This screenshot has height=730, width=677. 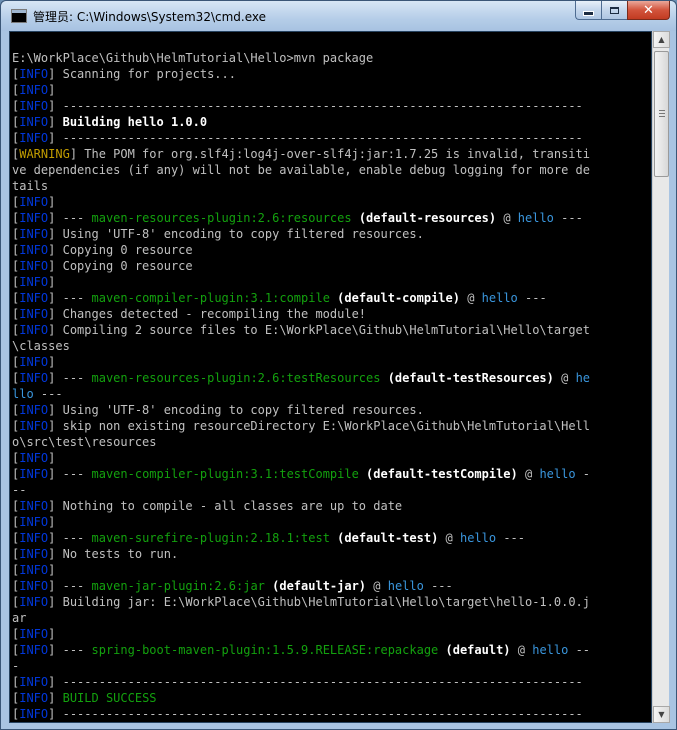 I want to click on console-line: ar, so click(x=301, y=618).